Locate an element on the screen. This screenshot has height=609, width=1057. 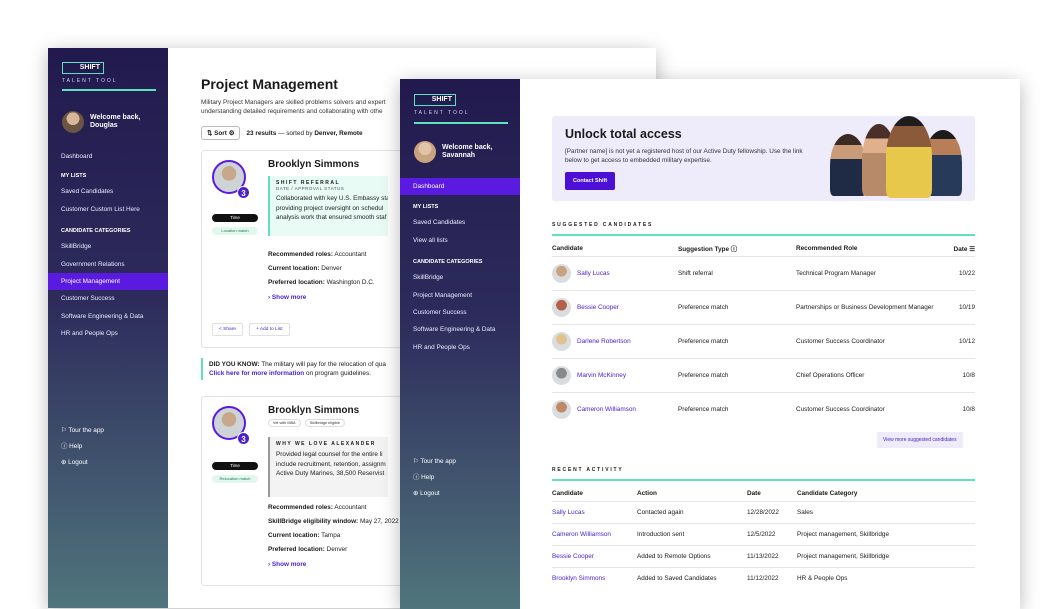
tour-label: Tour the app is located at coordinates (438, 461).